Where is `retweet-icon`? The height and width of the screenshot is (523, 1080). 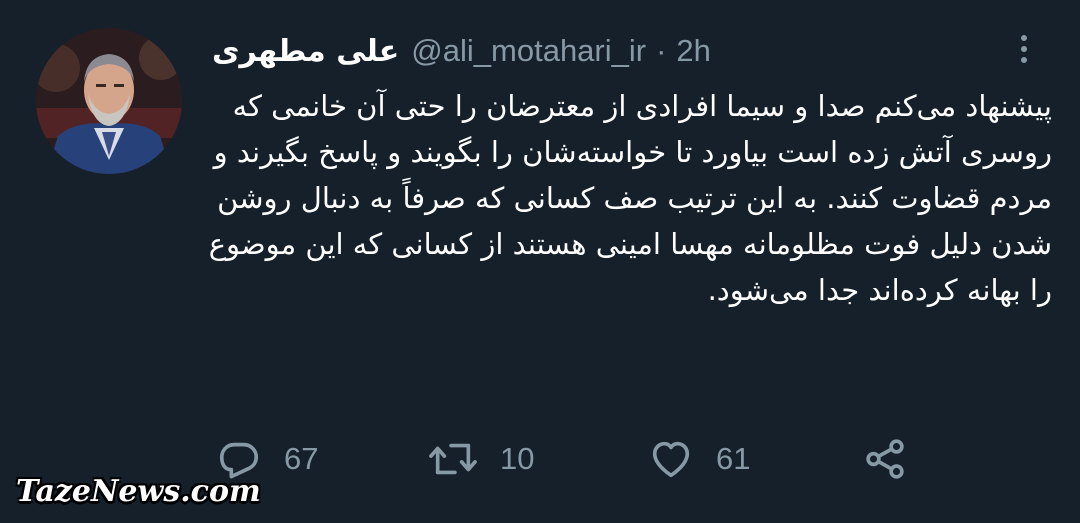
retweet-icon is located at coordinates (453, 459).